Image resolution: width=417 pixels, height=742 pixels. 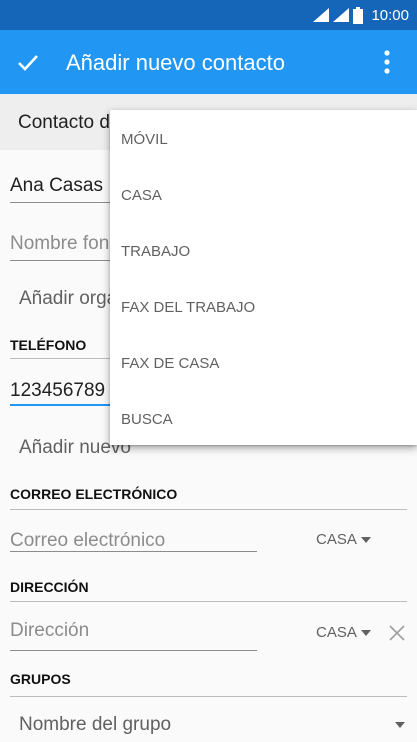 I want to click on signal-icon, so click(x=321, y=15).